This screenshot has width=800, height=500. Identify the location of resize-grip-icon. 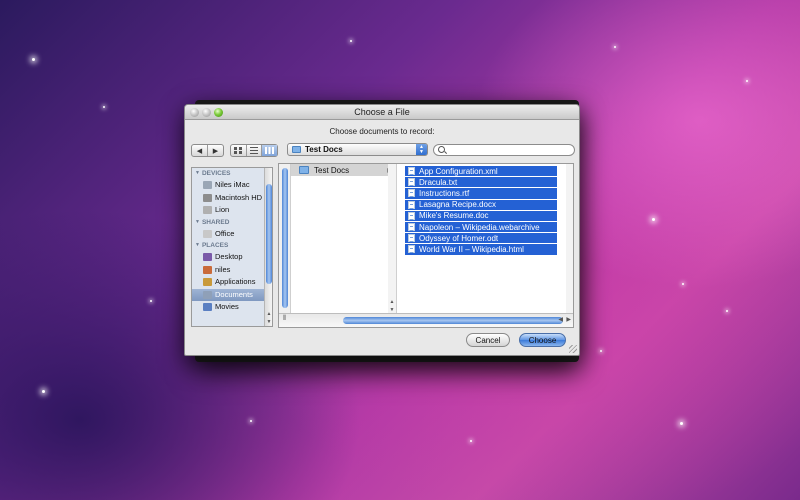
(573, 349).